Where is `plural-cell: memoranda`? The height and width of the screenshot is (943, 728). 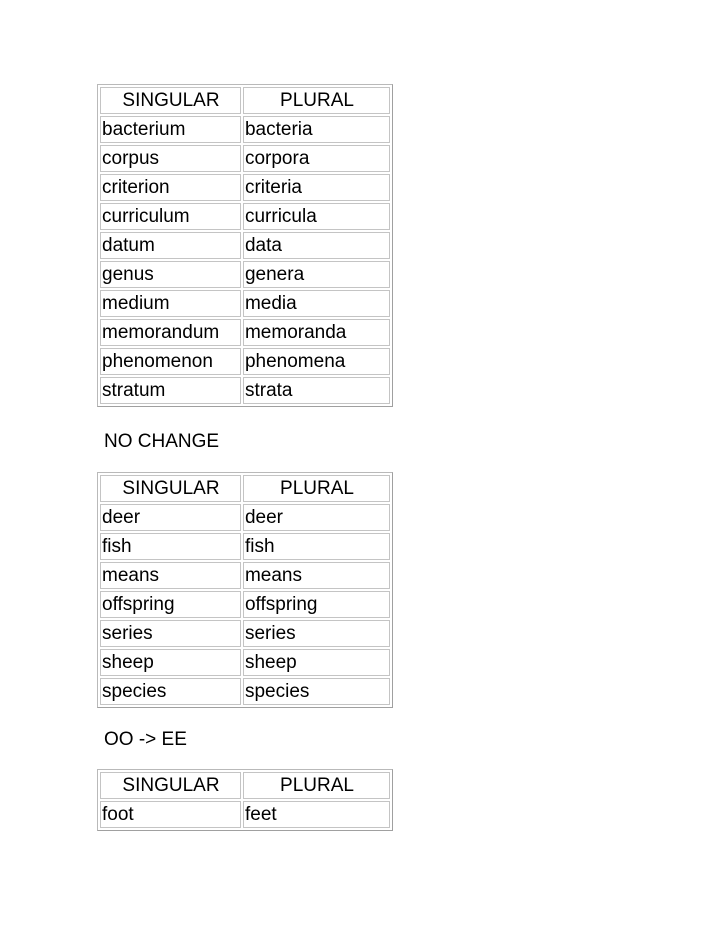
plural-cell: memoranda is located at coordinates (316, 332).